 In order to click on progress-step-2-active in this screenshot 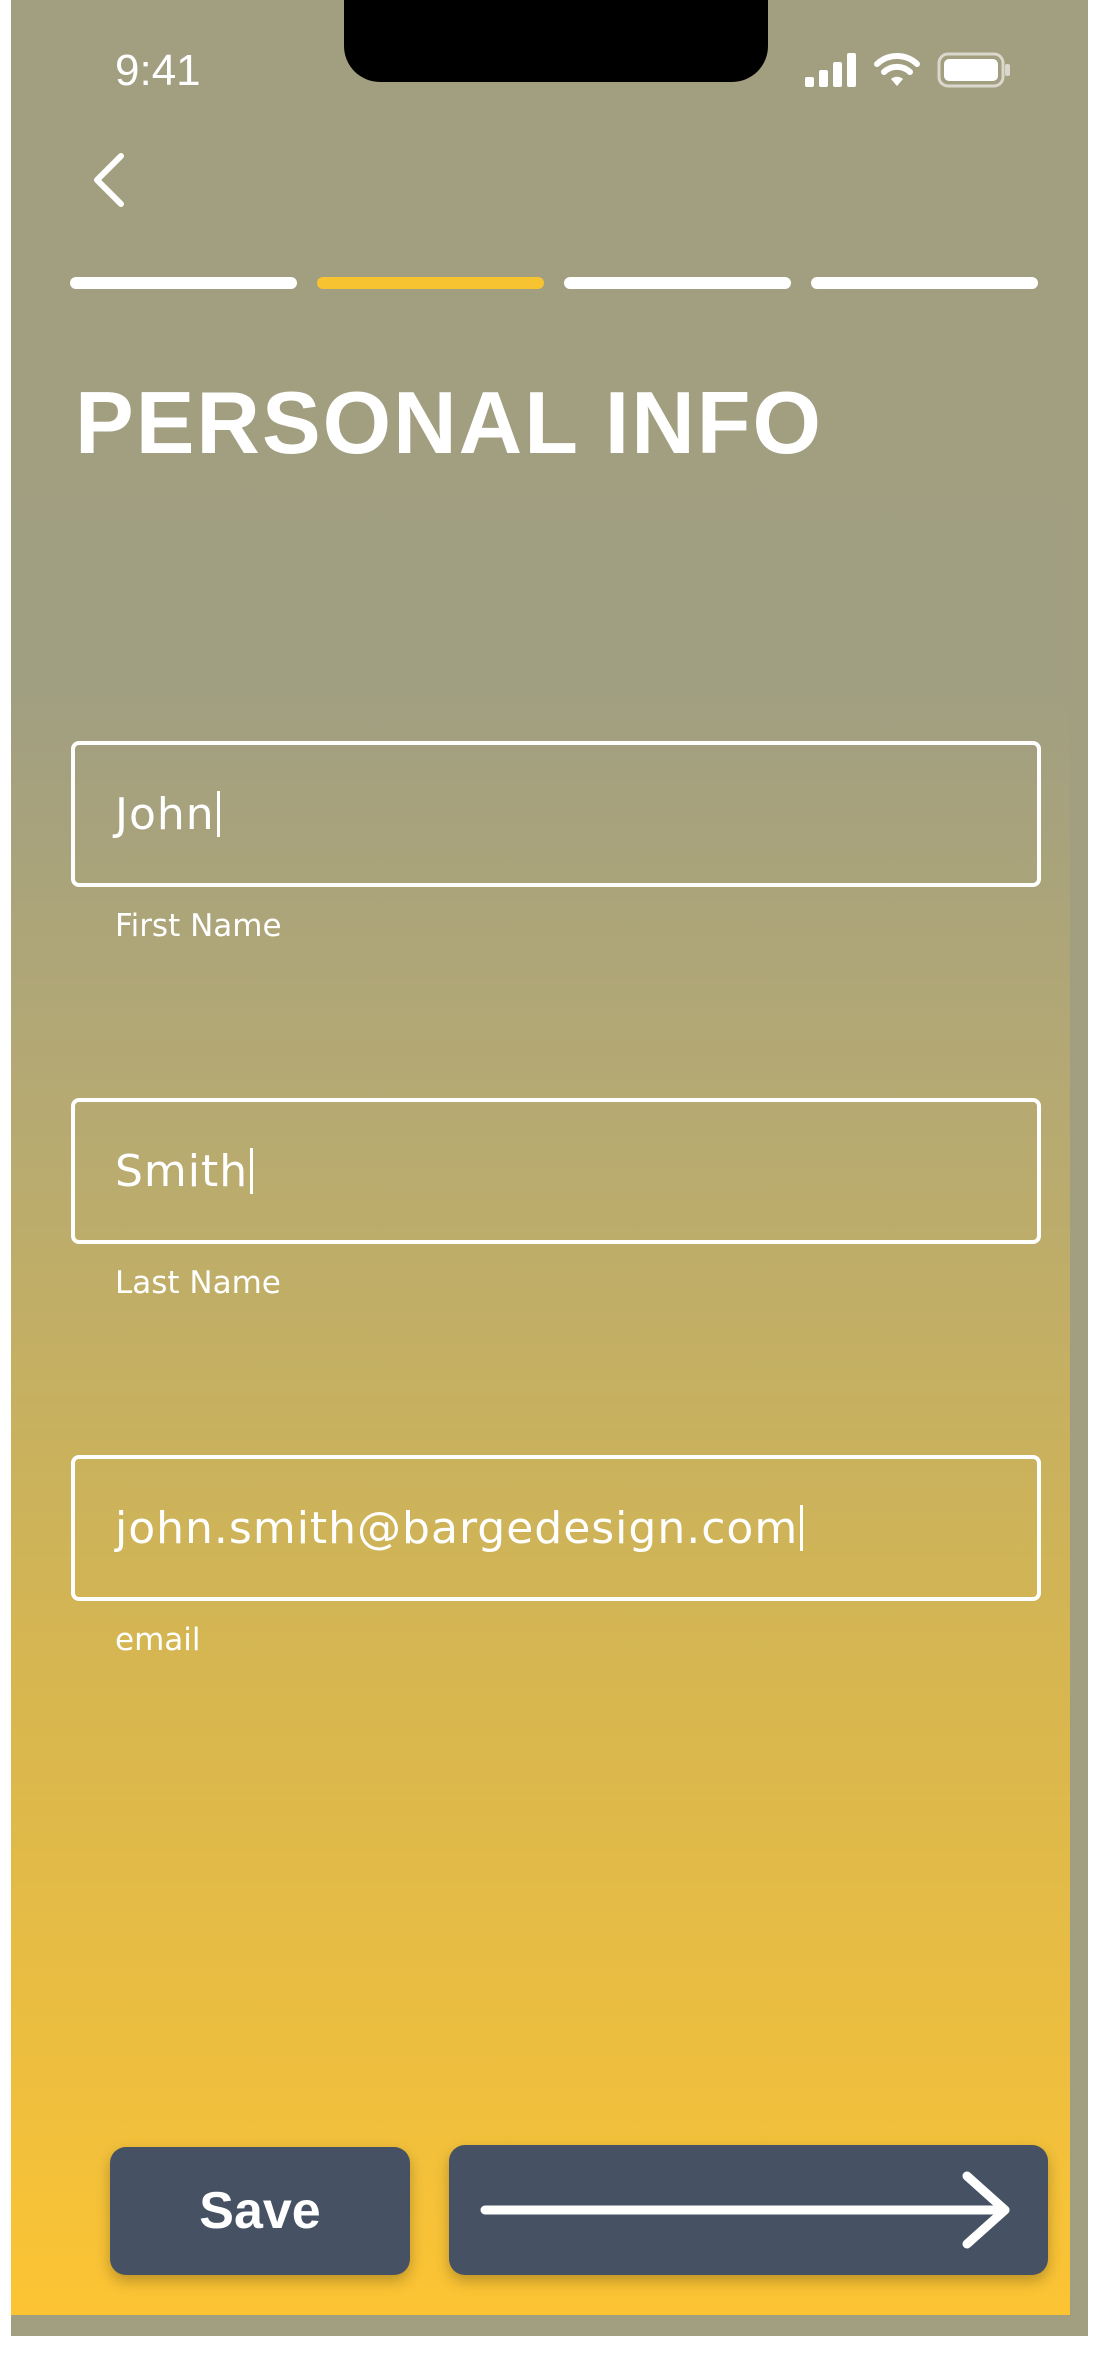, I will do `click(430, 283)`.